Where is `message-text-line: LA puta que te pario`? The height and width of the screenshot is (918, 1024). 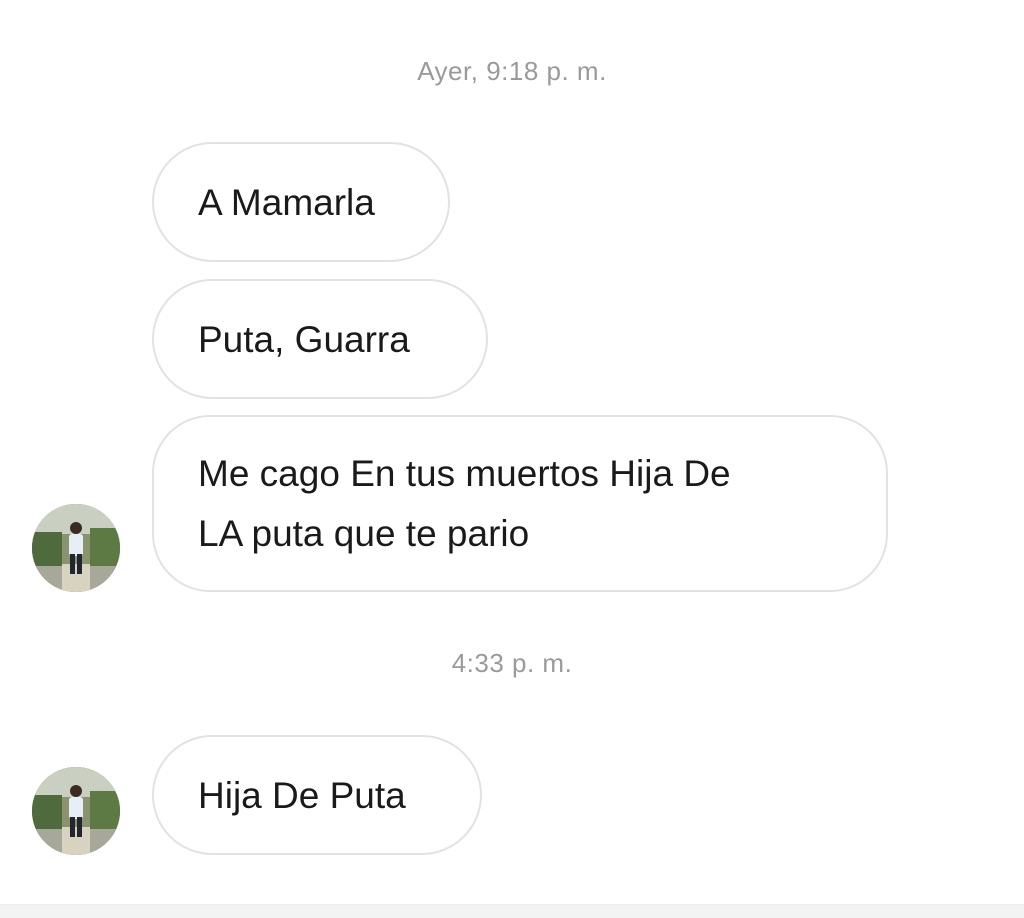
message-text-line: LA puta que te pario is located at coordinates (364, 533).